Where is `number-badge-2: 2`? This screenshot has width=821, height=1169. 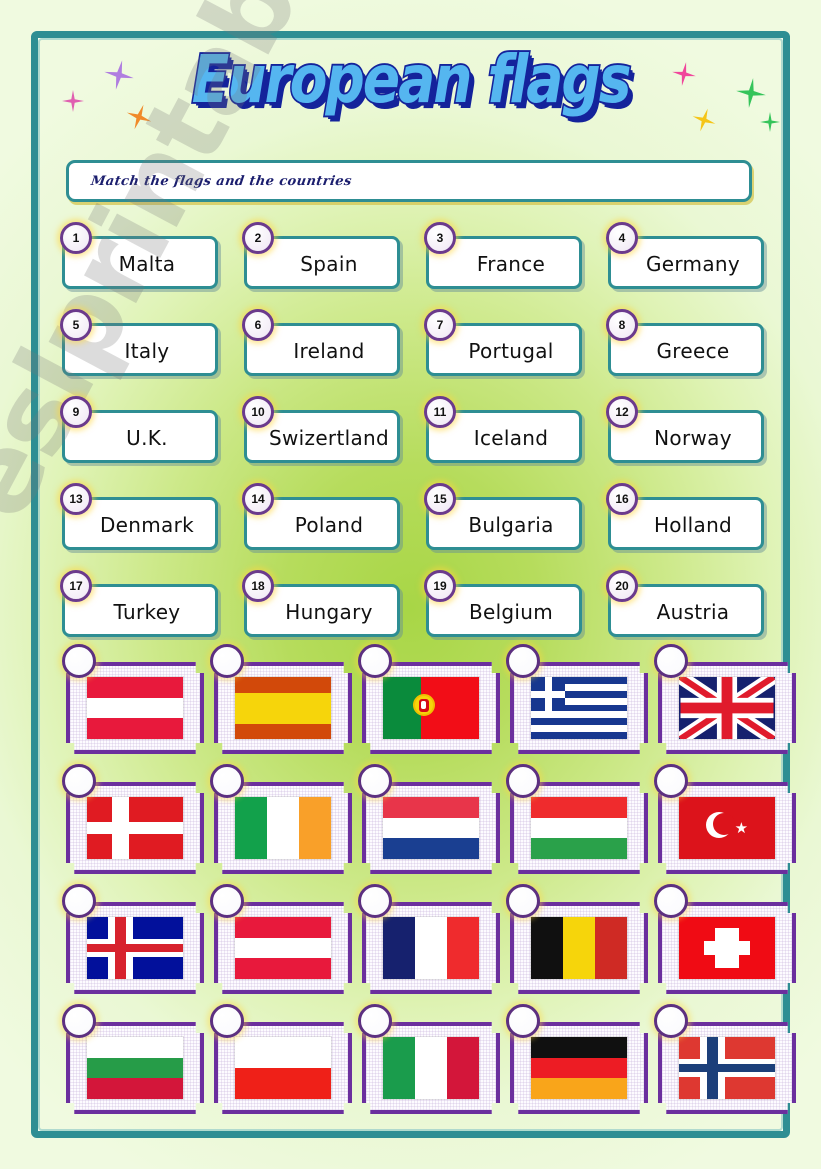
number-badge-2: 2 is located at coordinates (258, 238).